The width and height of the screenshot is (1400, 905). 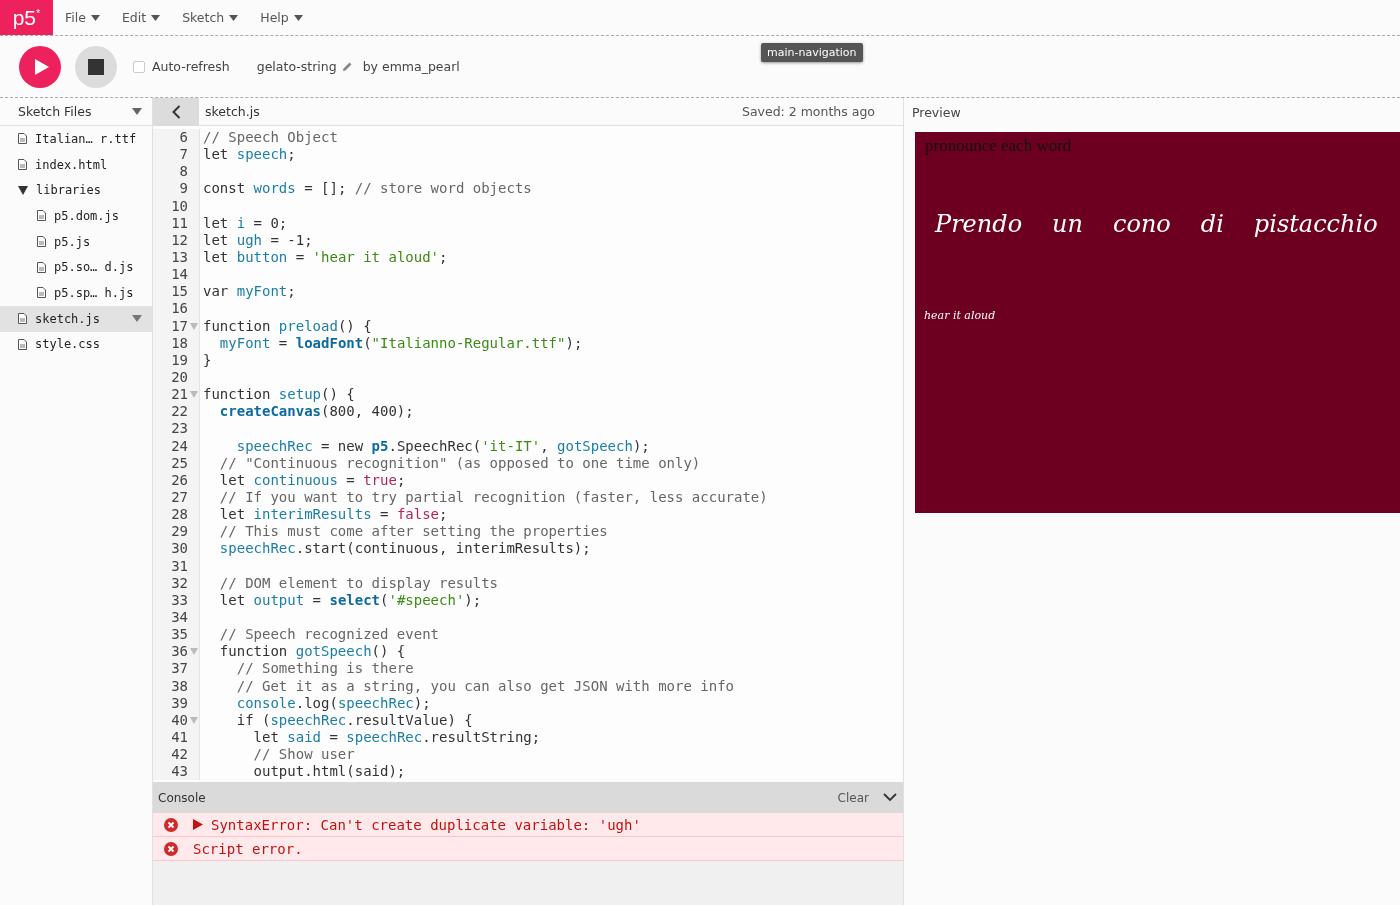 What do you see at coordinates (179, 617) in the screenshot?
I see `line-number: 34` at bounding box center [179, 617].